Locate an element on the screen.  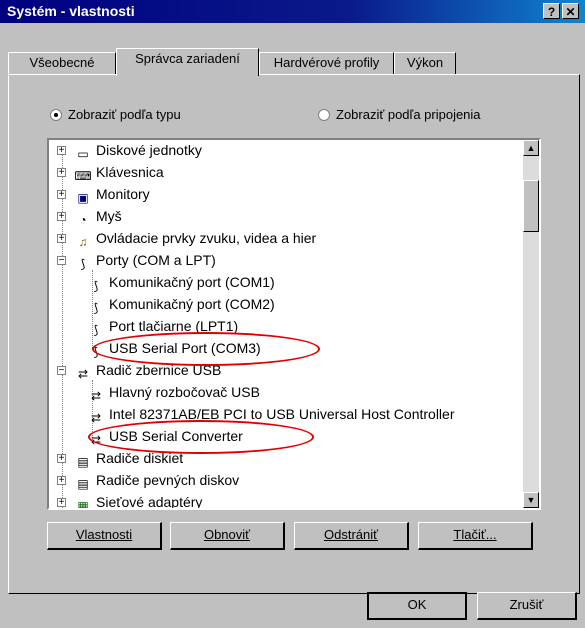
tree-label: Porty (COM a LPT) is located at coordinates (156, 260).